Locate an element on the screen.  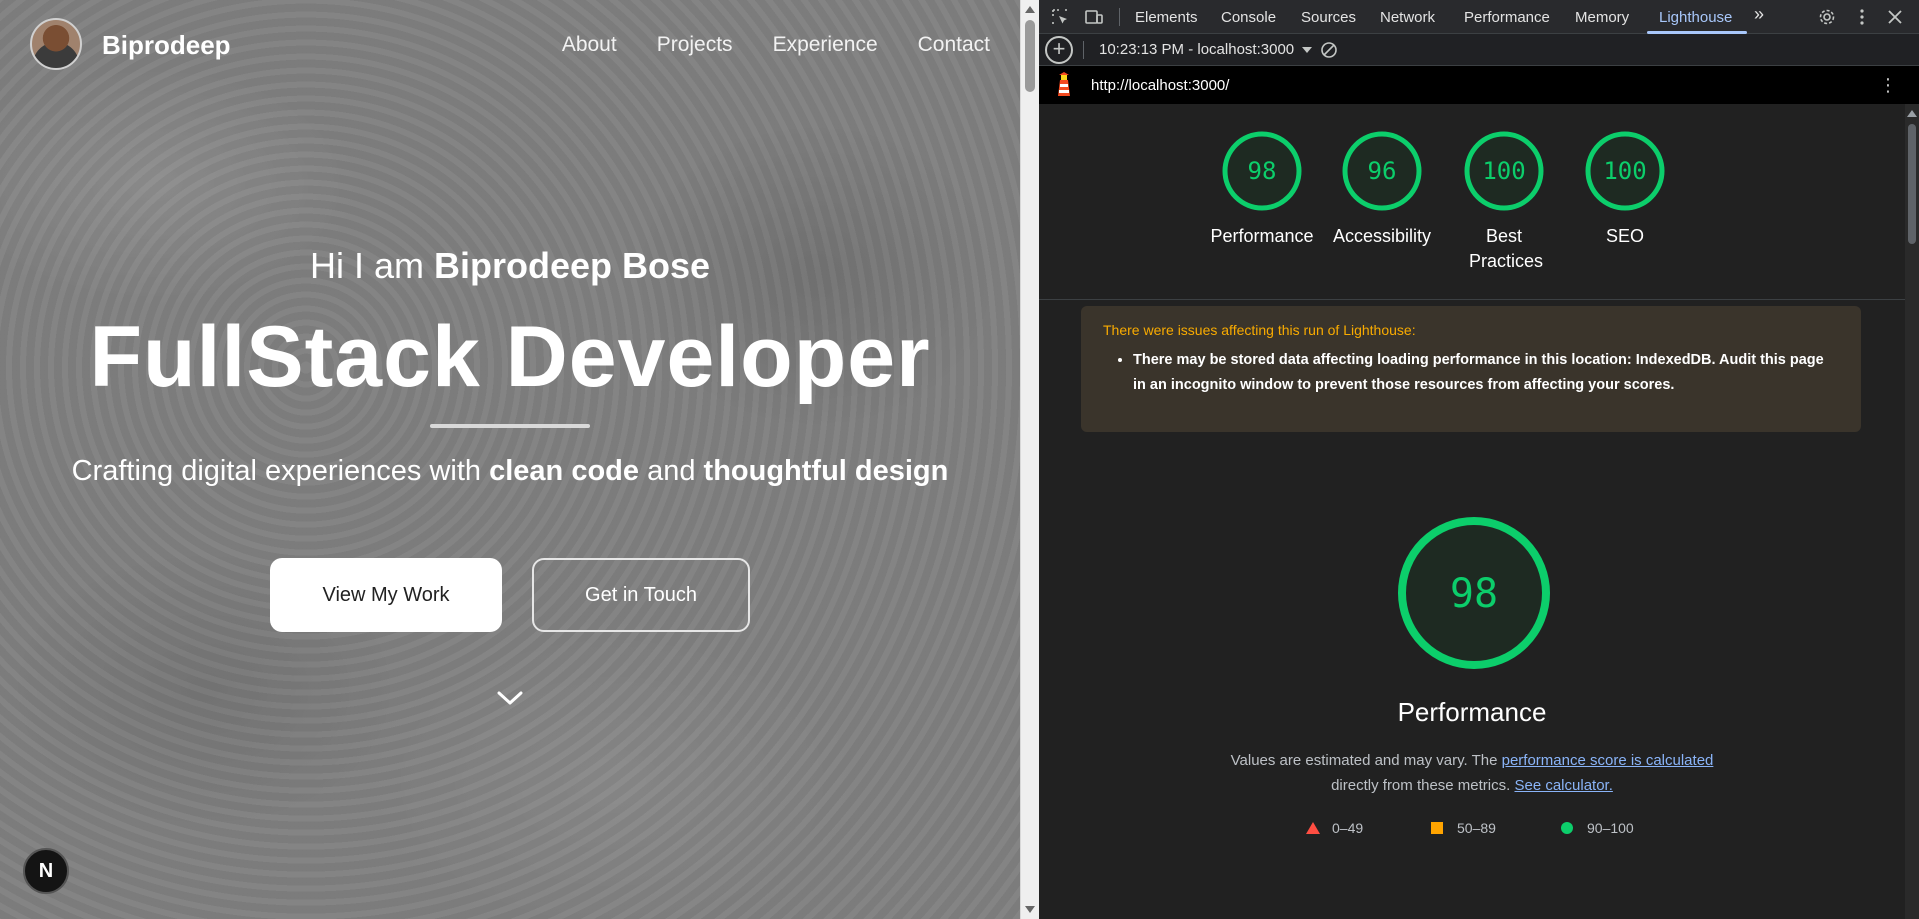
legend-average: 50–89 is located at coordinates (1463, 828).